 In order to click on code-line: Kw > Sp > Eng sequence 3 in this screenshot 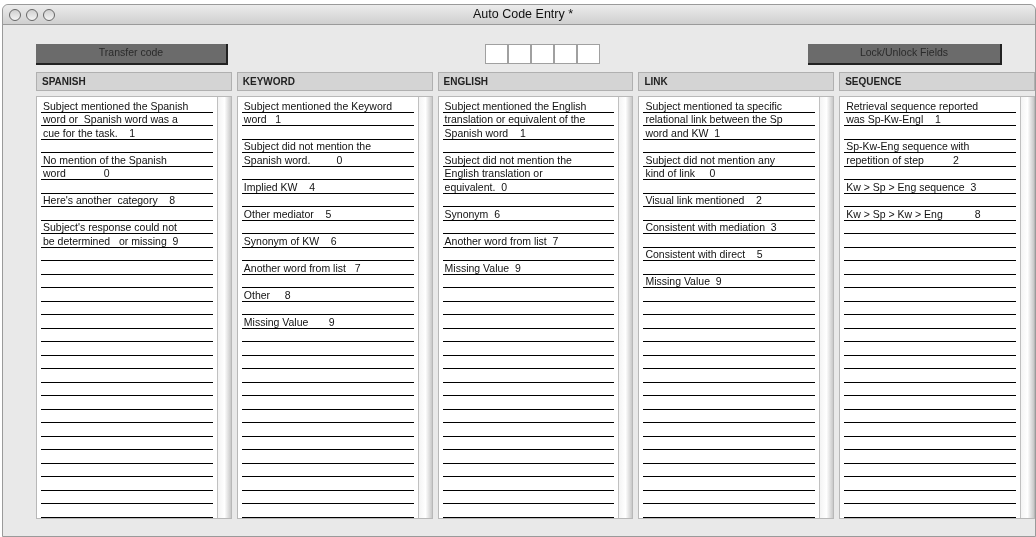, I will do `click(911, 186)`.